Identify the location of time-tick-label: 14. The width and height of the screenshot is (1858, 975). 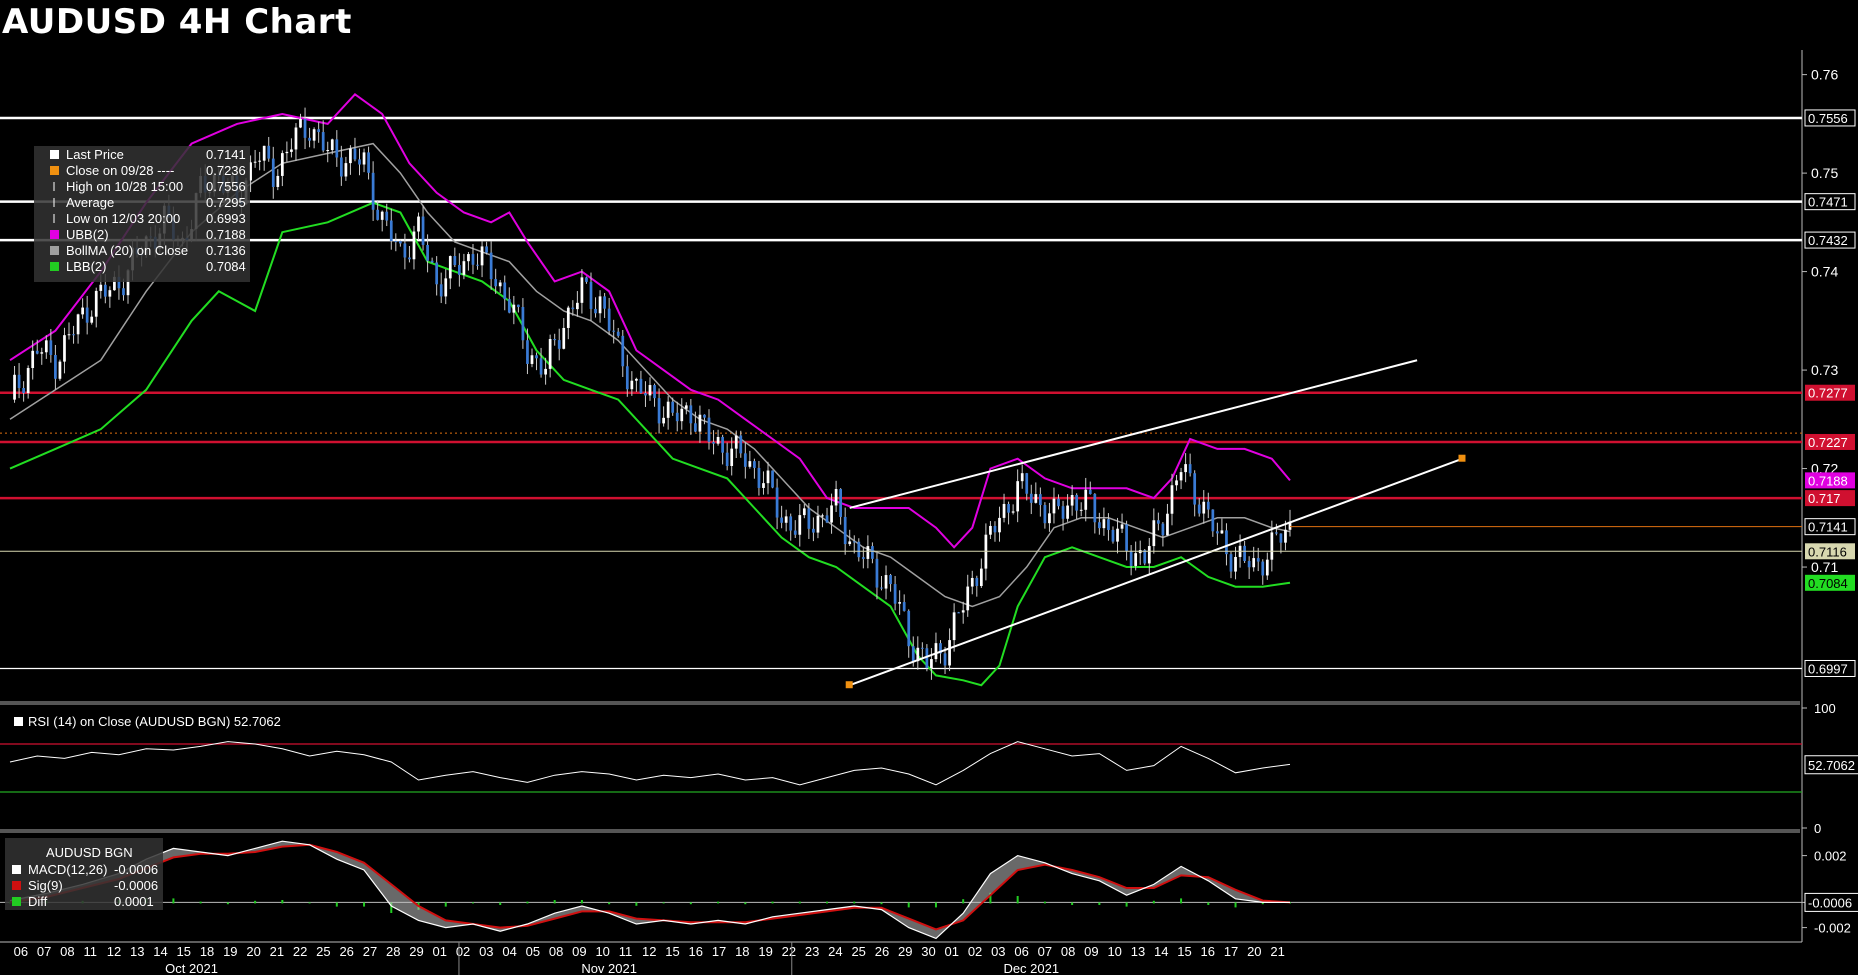
(160, 951).